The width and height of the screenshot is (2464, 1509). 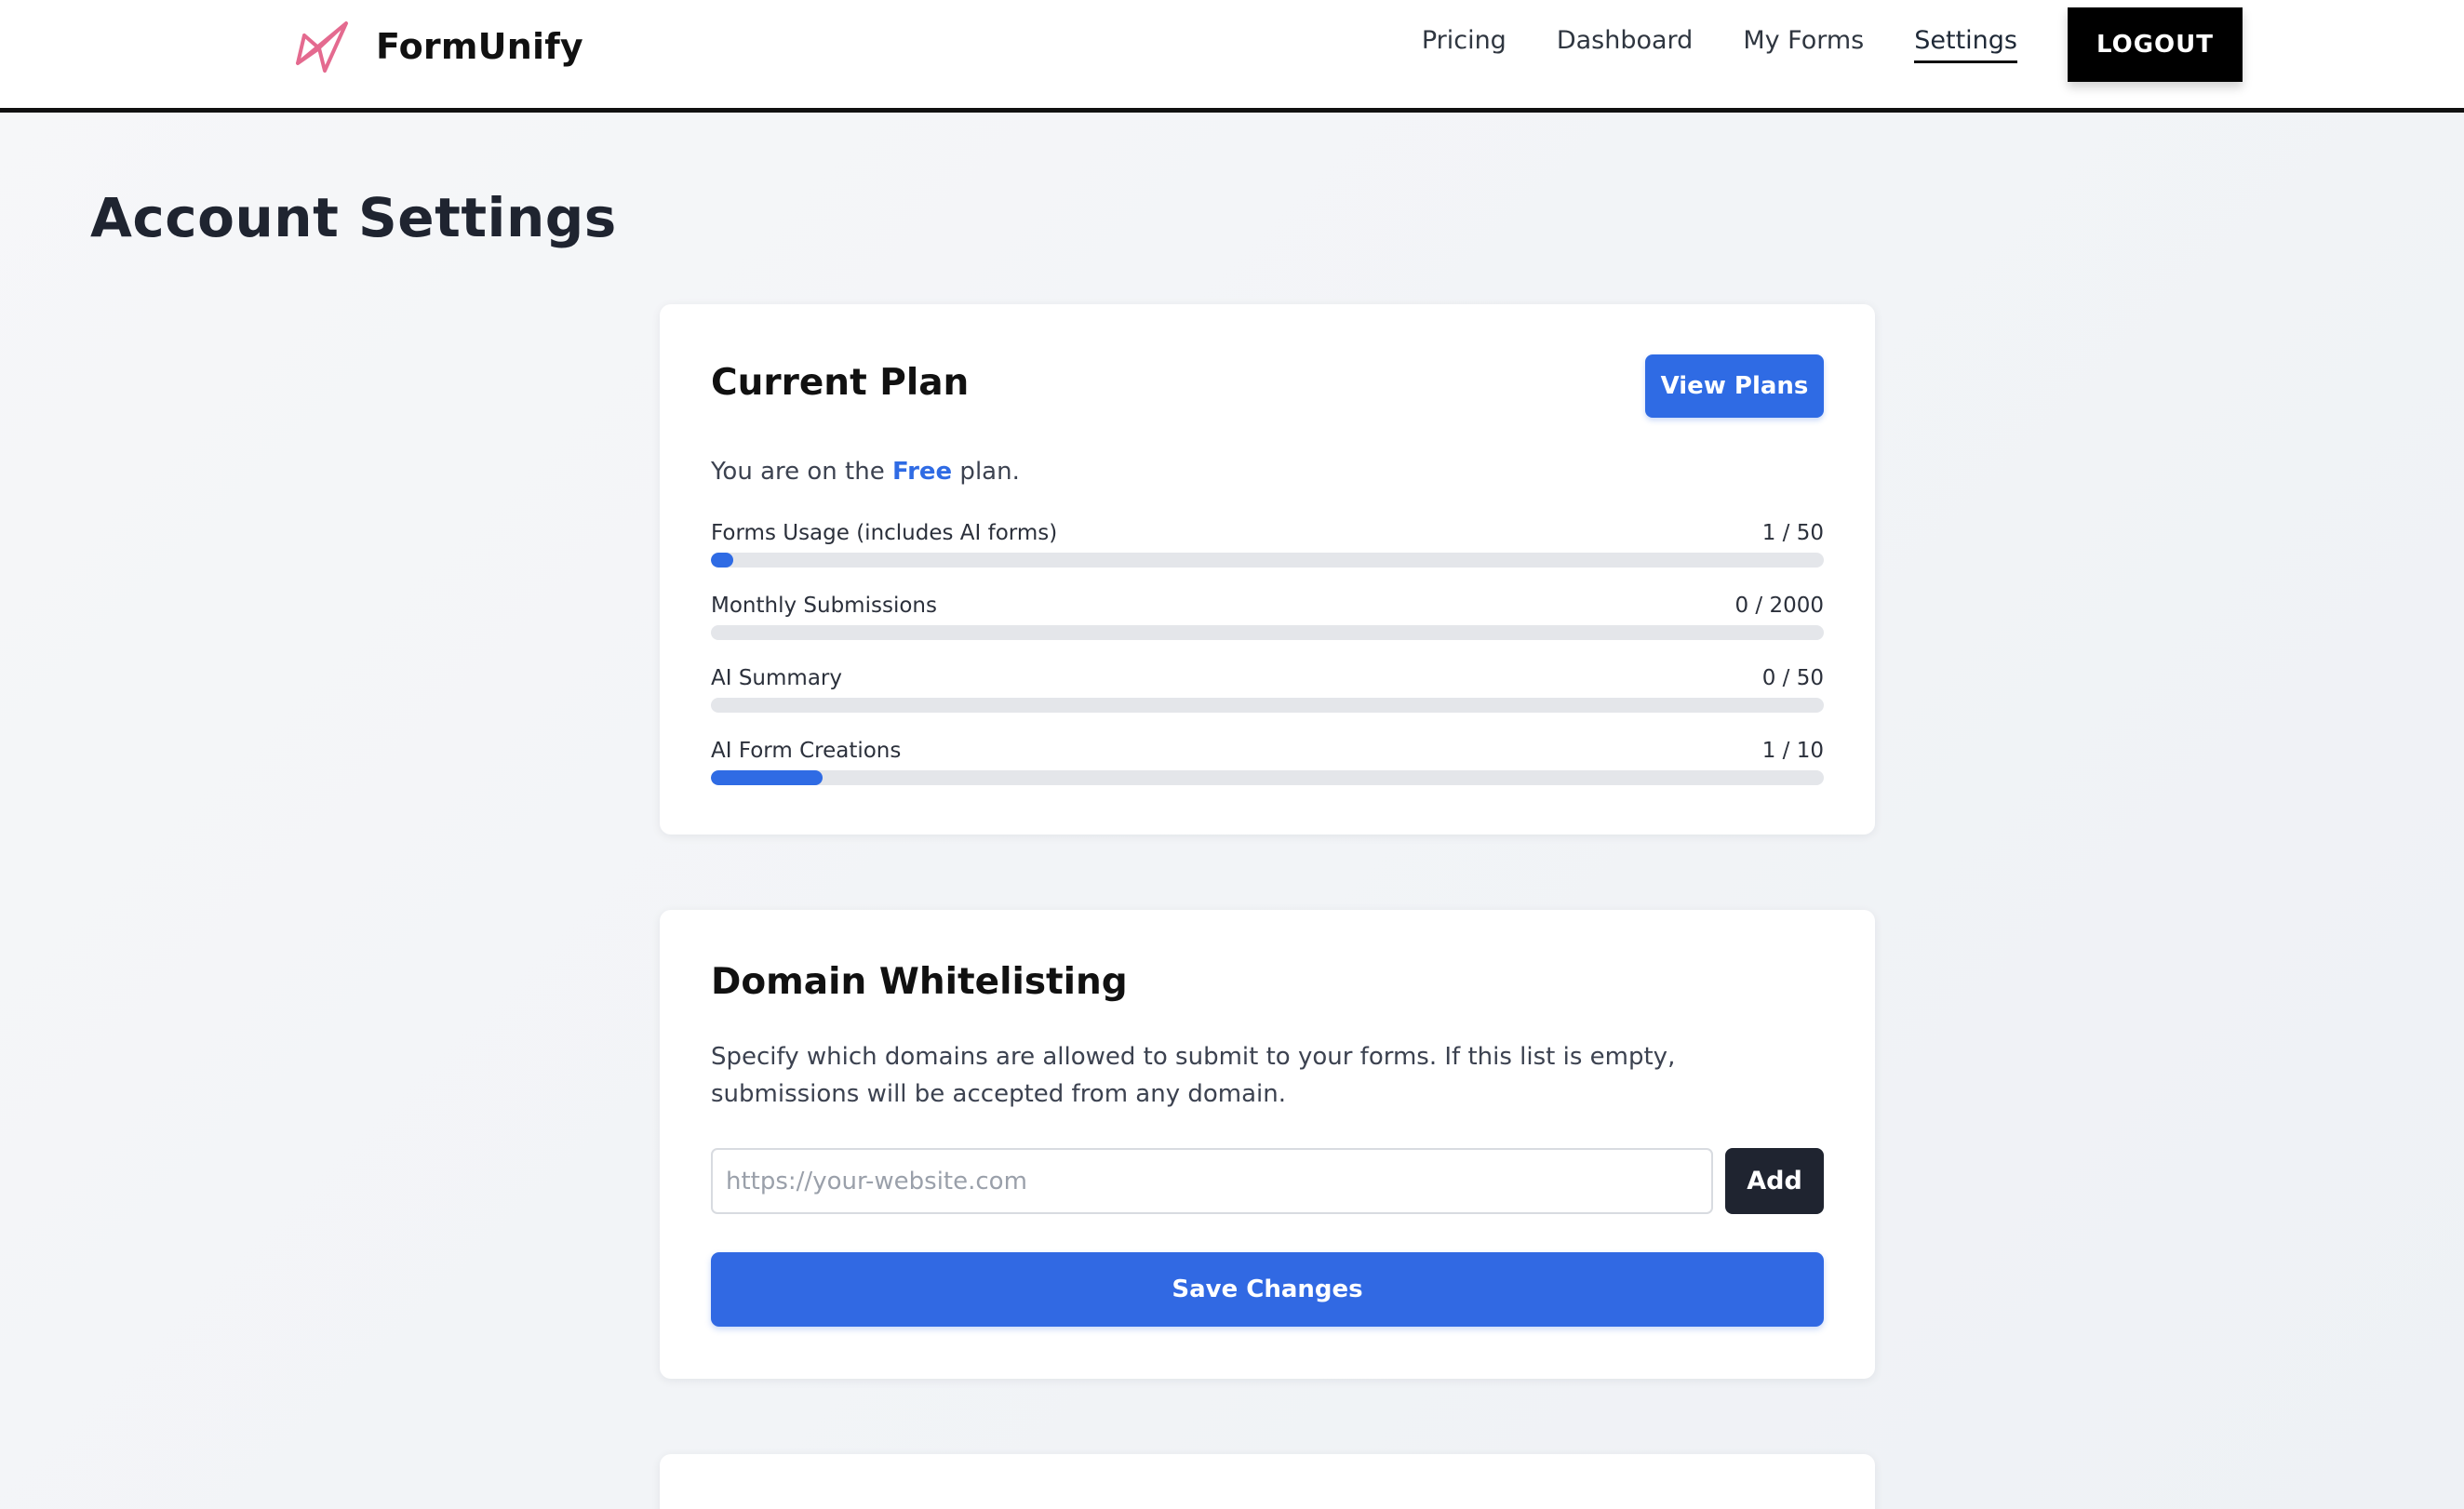 I want to click on view-plans-button: View Plans, so click(x=1734, y=386).